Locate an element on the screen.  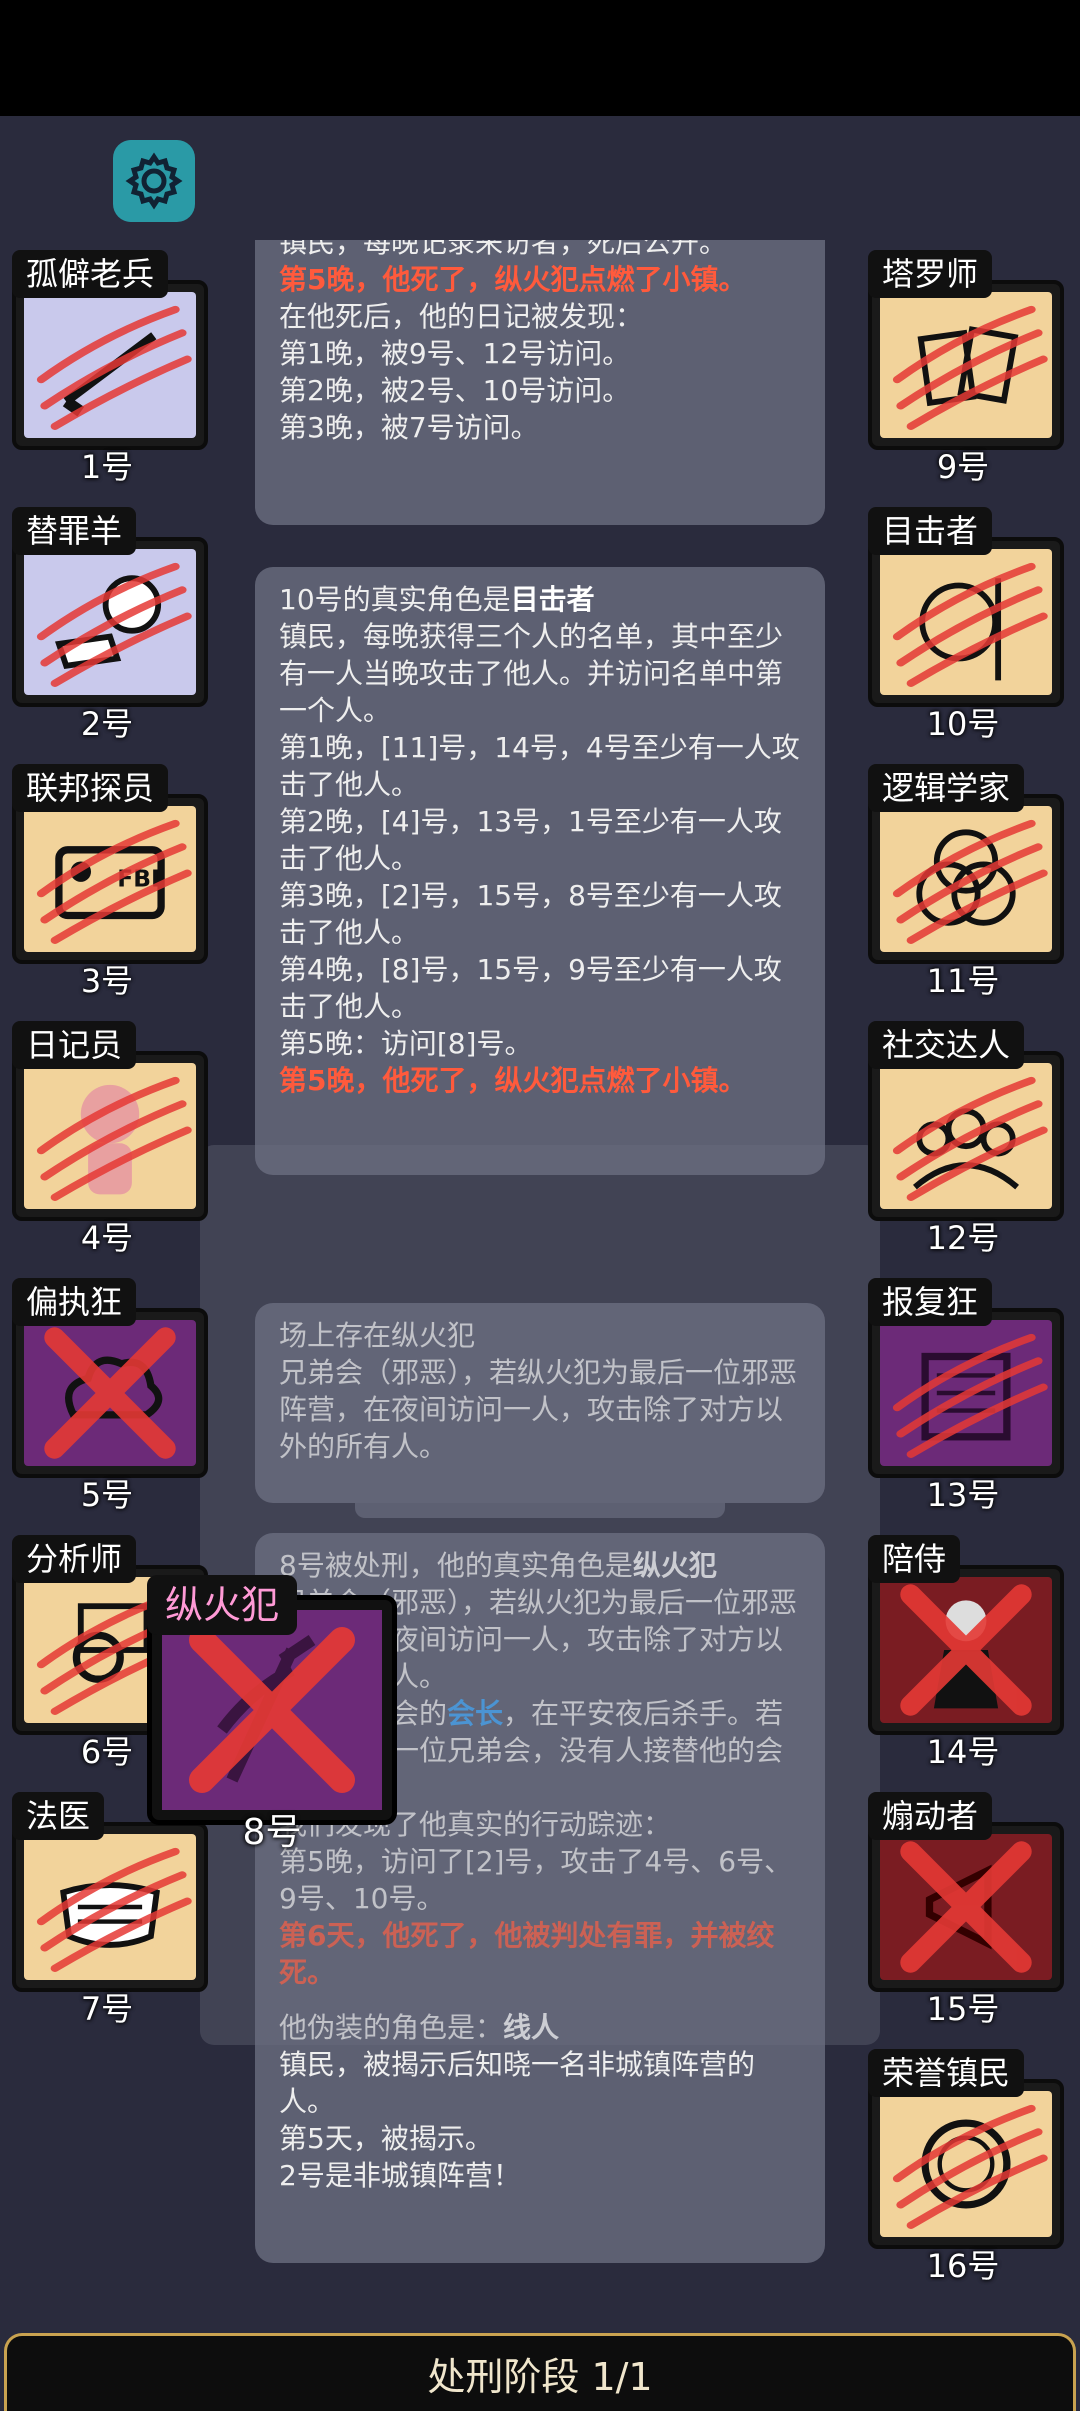
notebook-icon is located at coordinates (966, 1393).